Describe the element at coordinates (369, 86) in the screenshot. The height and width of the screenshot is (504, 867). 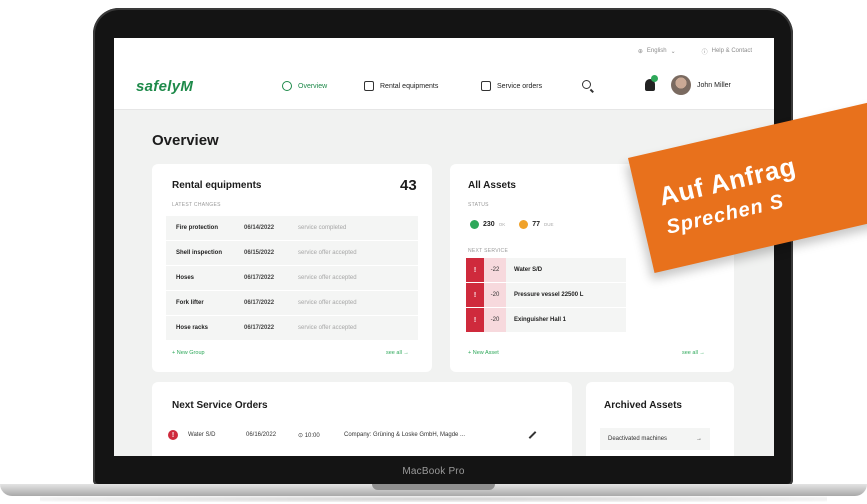
I see `equipment-icon` at that location.